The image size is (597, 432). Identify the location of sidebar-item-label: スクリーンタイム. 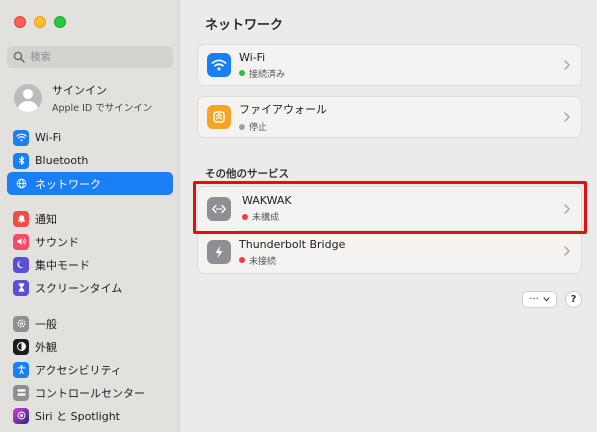
(79, 288).